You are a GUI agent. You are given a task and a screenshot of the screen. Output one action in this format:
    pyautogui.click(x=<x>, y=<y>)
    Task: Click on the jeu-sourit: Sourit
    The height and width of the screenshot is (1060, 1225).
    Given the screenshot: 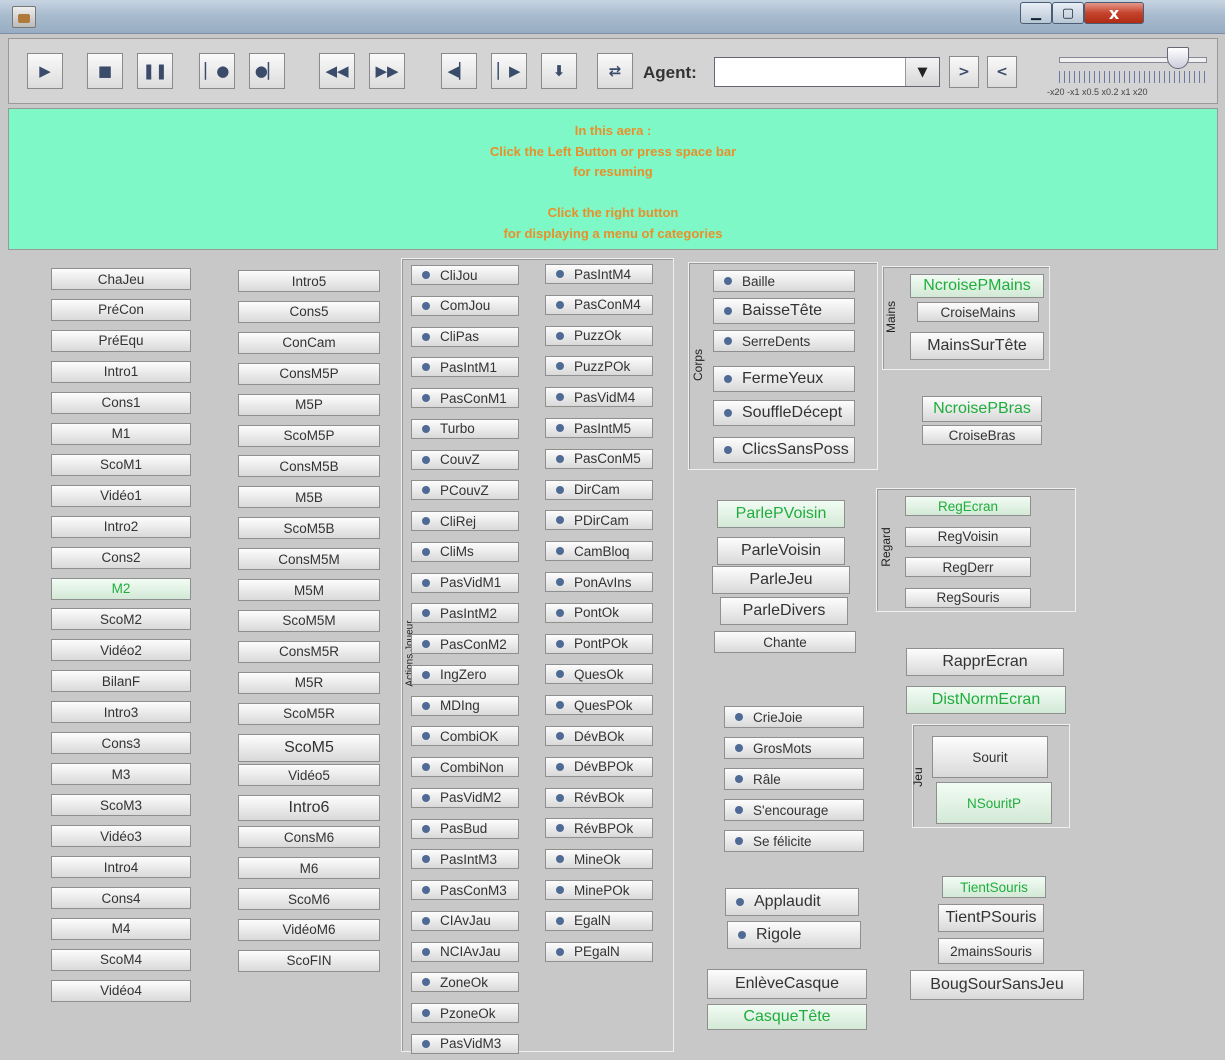 What is the action you would take?
    pyautogui.click(x=990, y=757)
    